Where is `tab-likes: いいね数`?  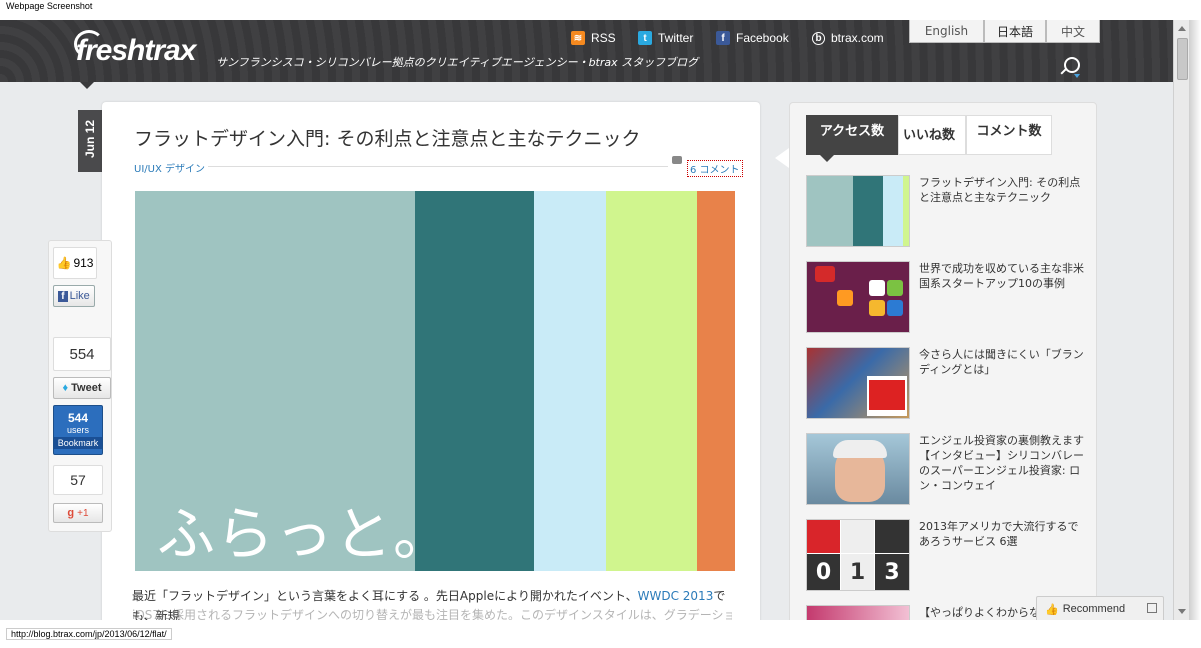
tab-likes: いいね数 is located at coordinates (932, 135).